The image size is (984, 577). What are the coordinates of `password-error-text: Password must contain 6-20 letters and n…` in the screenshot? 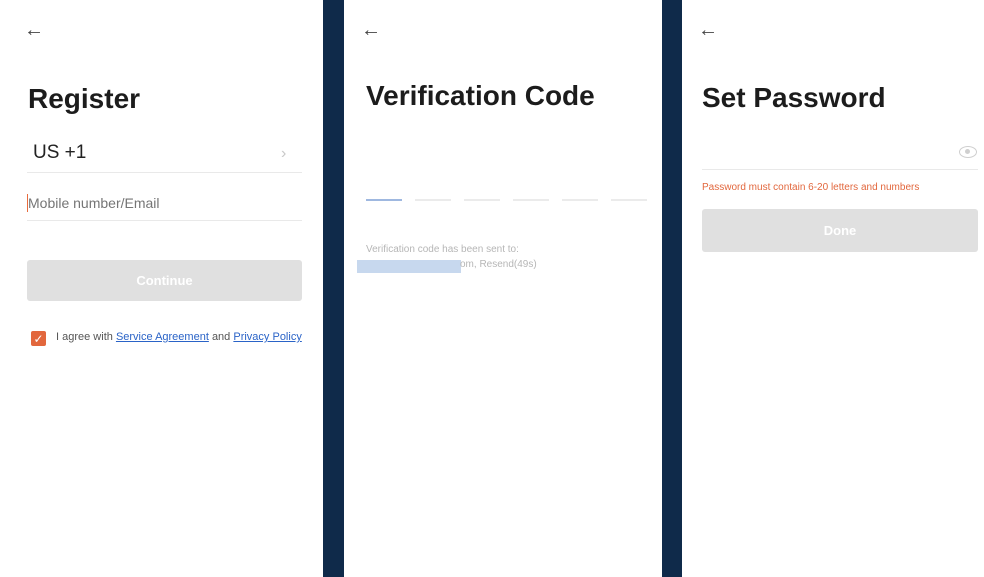 It's located at (811, 187).